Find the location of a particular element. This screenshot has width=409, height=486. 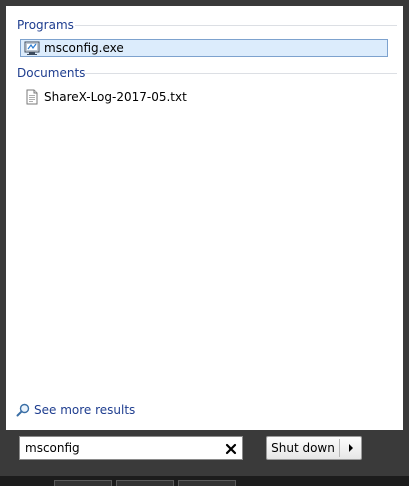

documents-group-title: Documents is located at coordinates (51, 73).